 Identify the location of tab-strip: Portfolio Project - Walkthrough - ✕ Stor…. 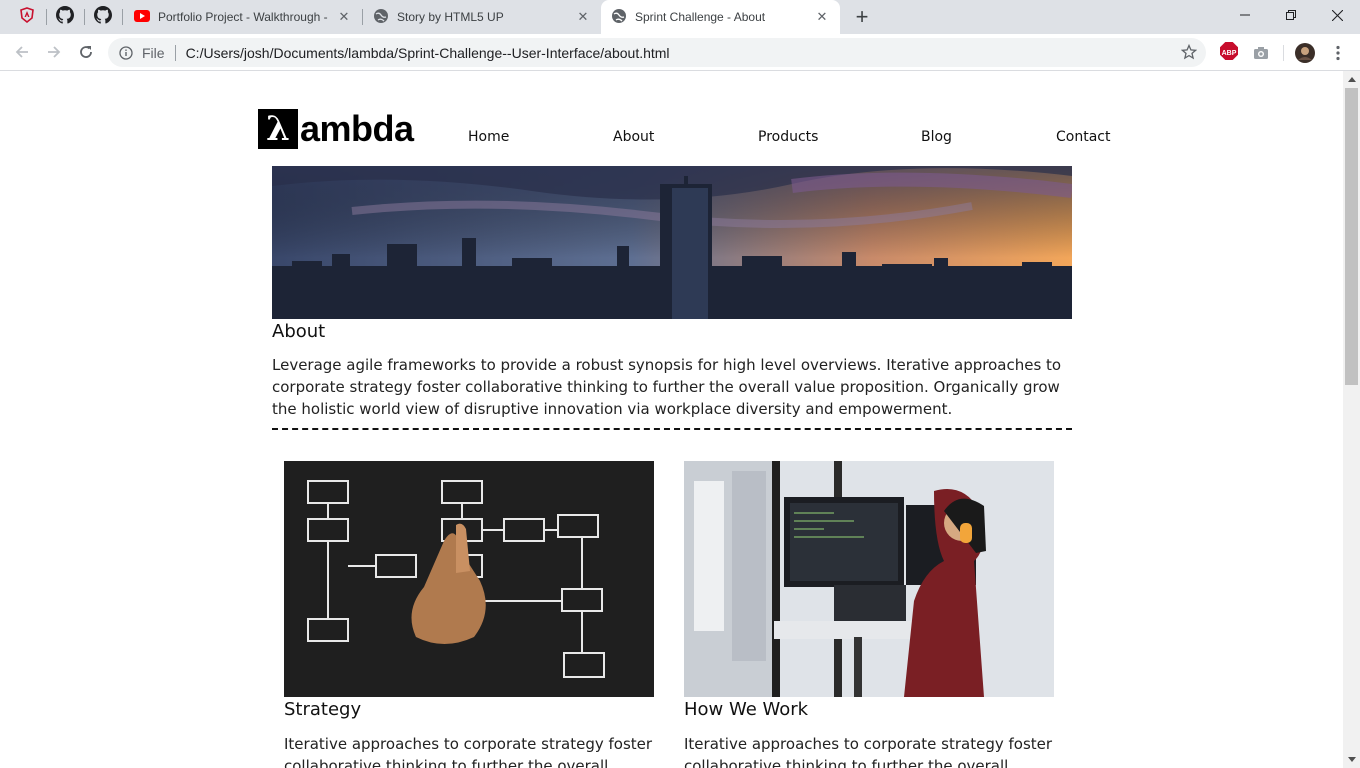
(680, 17).